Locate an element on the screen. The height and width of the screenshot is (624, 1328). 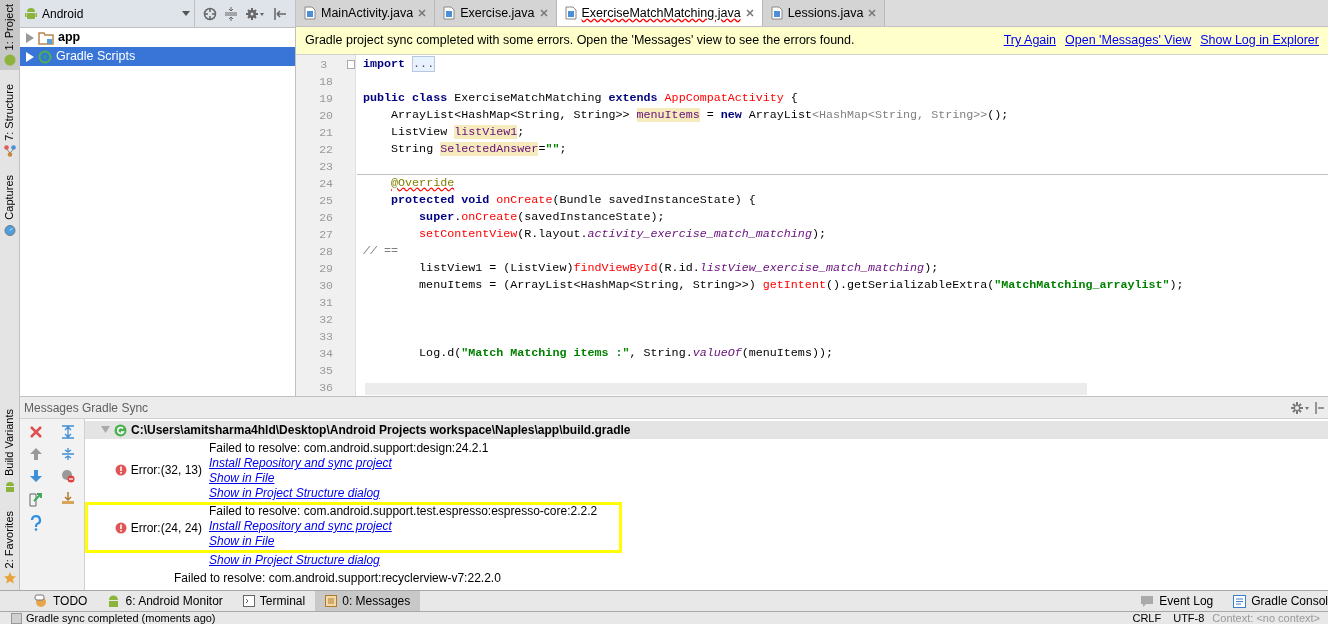
notification-link: Show Log in Explorer is located at coordinates (1259, 40).